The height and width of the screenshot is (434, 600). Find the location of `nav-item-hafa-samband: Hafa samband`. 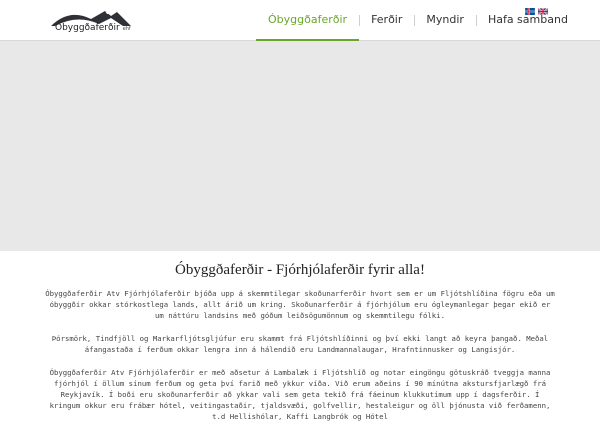

nav-item-hafa-samband: Hafa samband is located at coordinates (527, 20).